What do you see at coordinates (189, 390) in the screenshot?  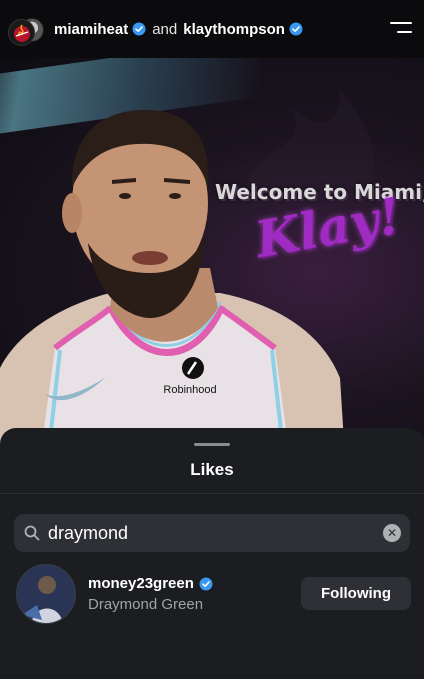 I see `jersey-sponsor-text: Robinhood` at bounding box center [189, 390].